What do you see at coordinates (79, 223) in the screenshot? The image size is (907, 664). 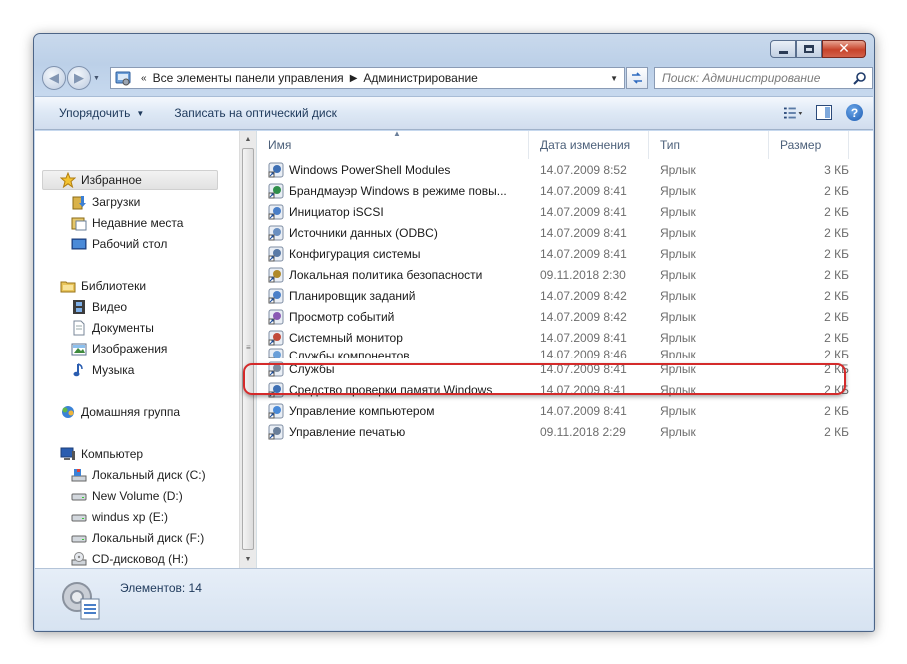 I see `recent-places-icon` at bounding box center [79, 223].